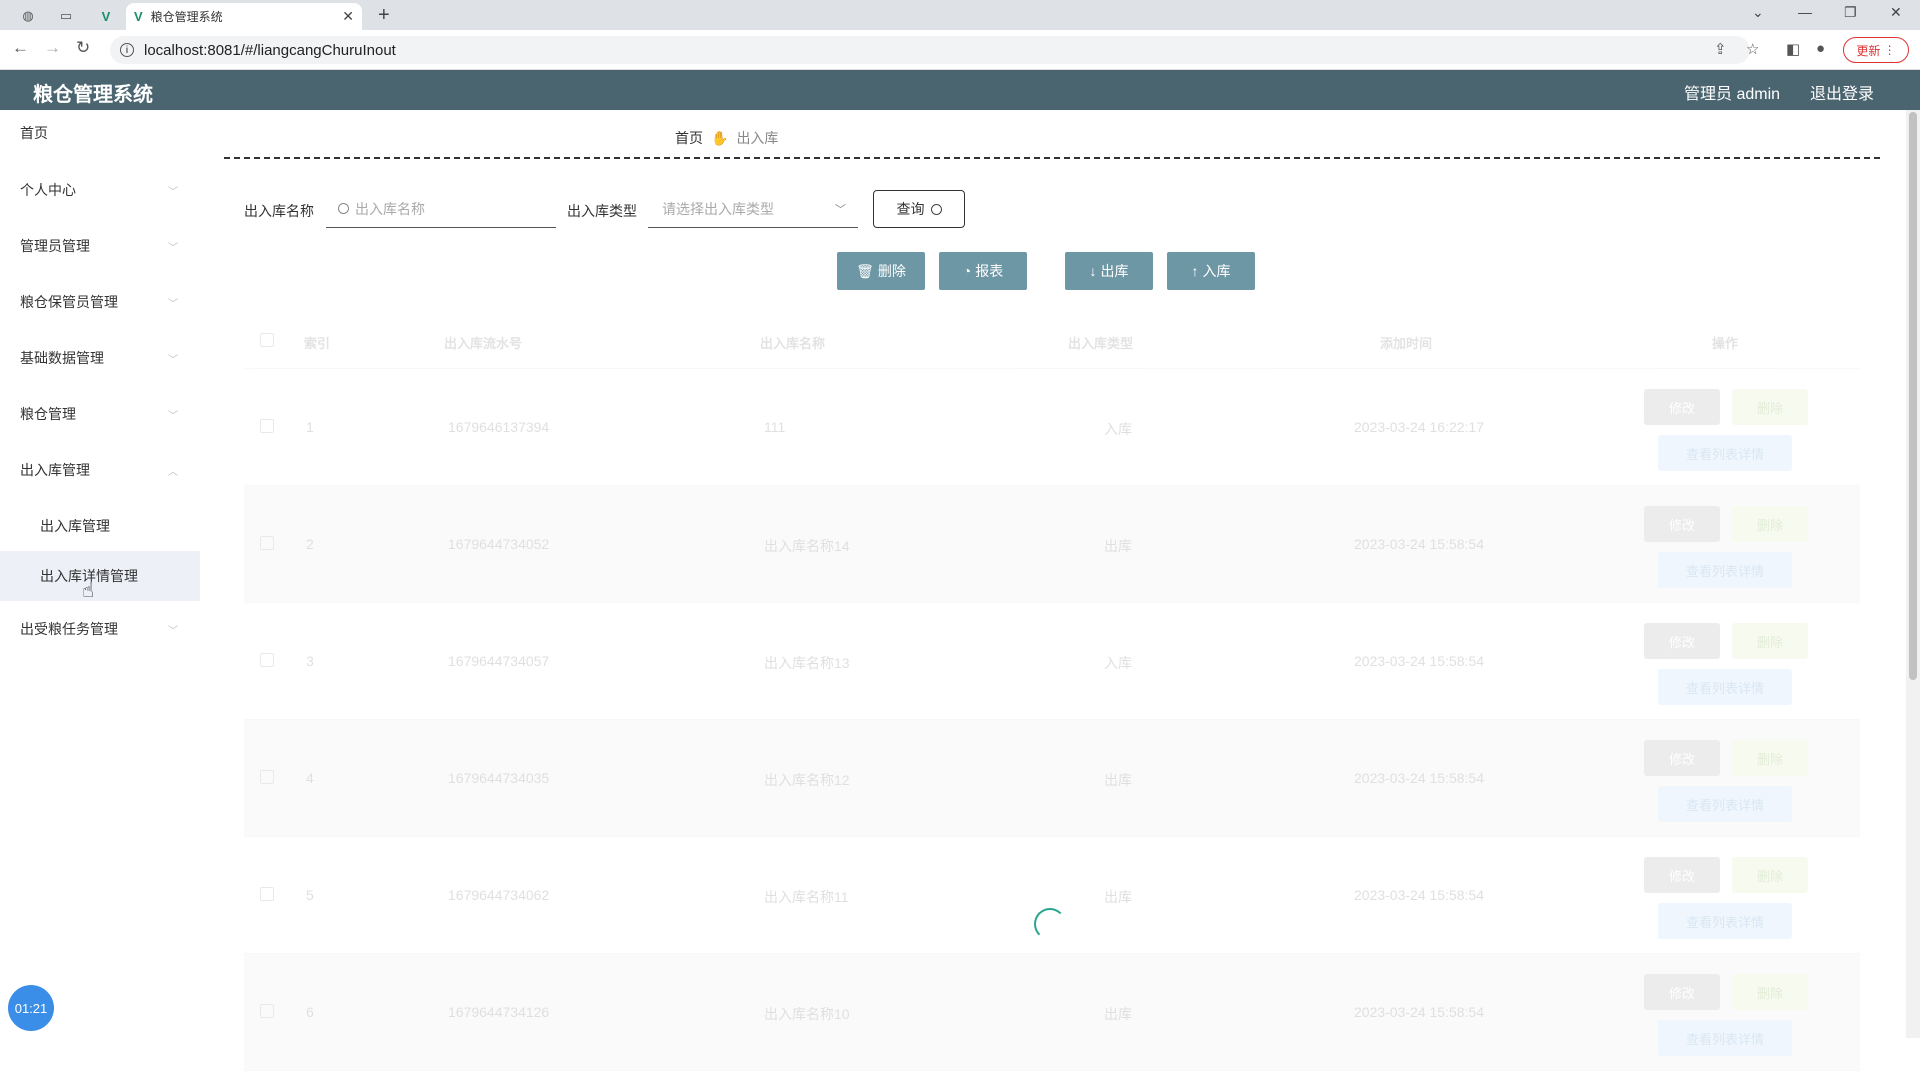  Describe the element at coordinates (1793, 49) in the screenshot. I see `side-panel-icon: ◧` at that location.